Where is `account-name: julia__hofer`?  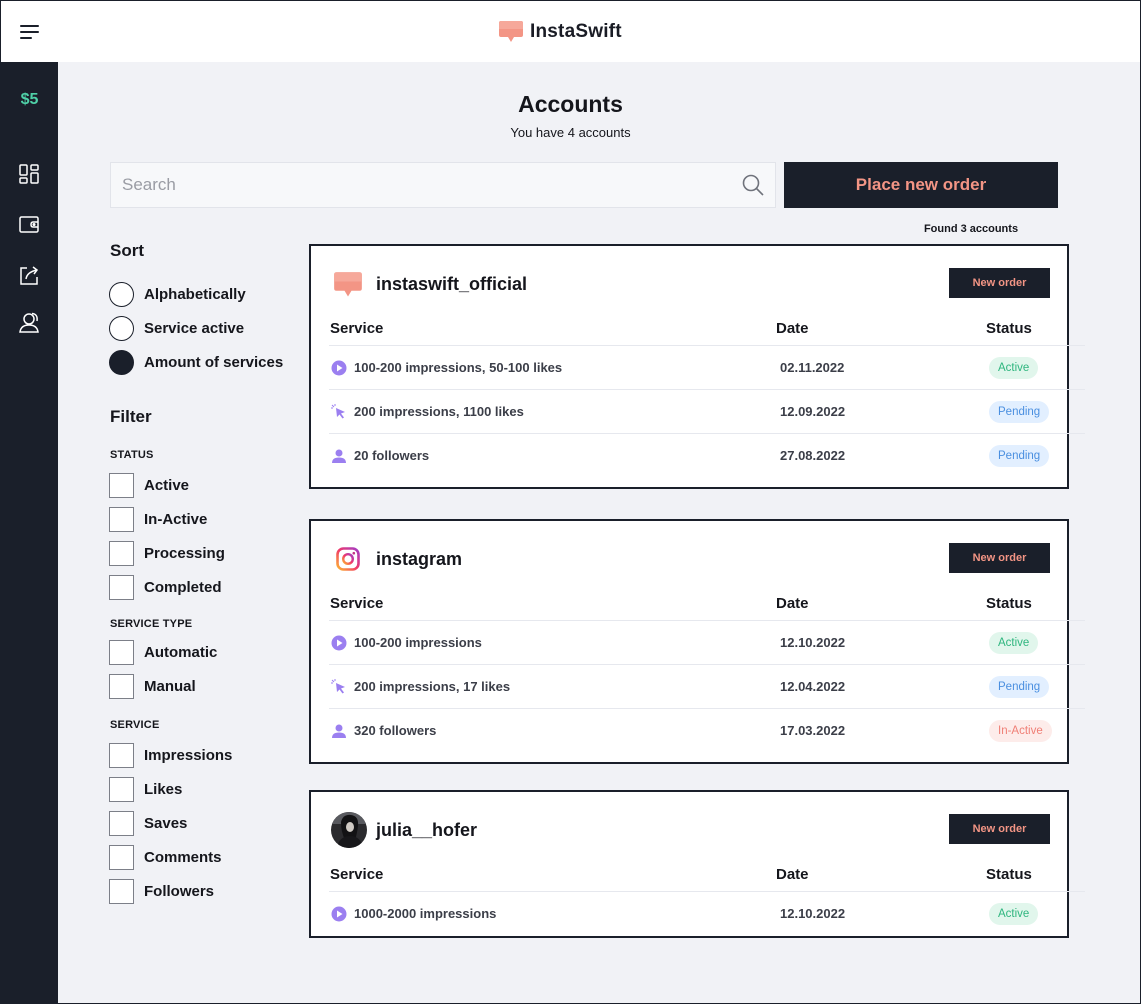
account-name: julia__hofer is located at coordinates (426, 830).